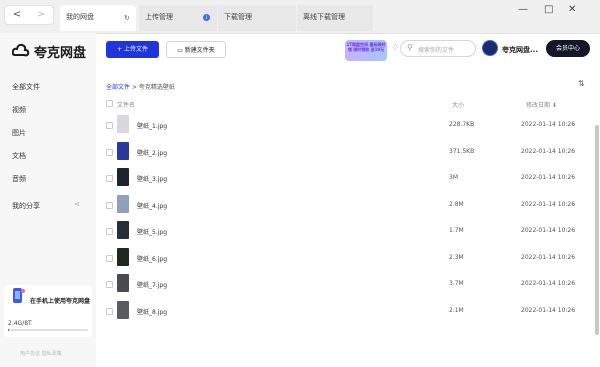 The height and width of the screenshot is (367, 600). Describe the element at coordinates (597, 230) in the screenshot. I see `scrollbar` at that location.